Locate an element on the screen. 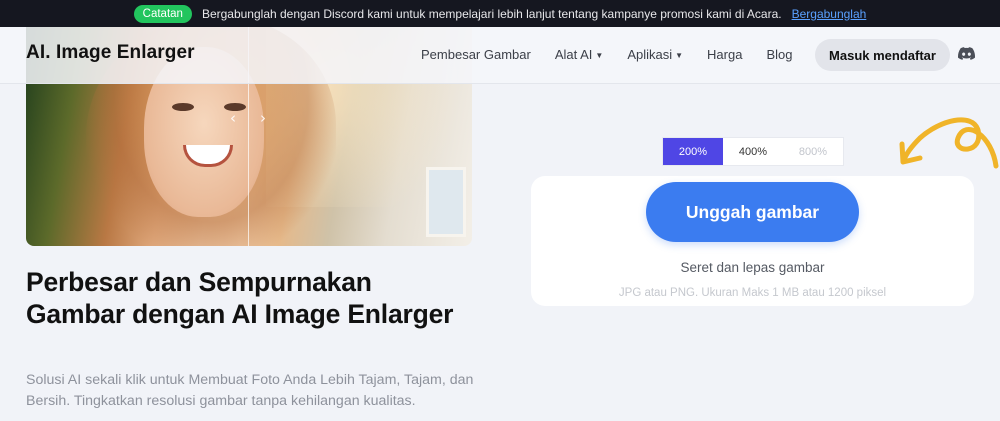 This screenshot has width=1000, height=421. scale-selector: 200% 400% 800% is located at coordinates (753, 151).